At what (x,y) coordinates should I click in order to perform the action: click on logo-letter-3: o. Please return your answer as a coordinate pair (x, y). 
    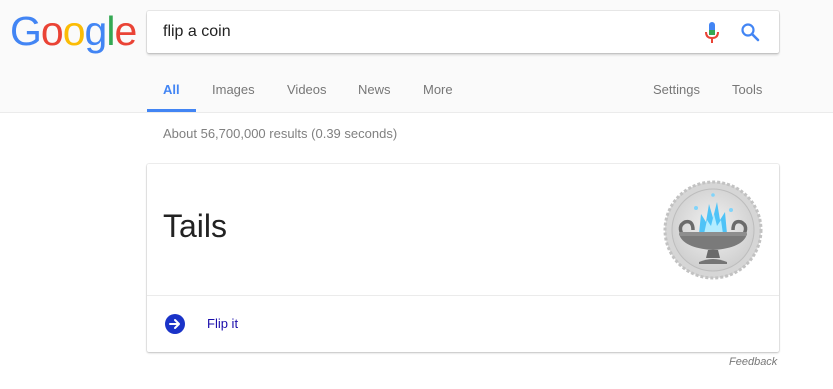
    Looking at the image, I should click on (74, 31).